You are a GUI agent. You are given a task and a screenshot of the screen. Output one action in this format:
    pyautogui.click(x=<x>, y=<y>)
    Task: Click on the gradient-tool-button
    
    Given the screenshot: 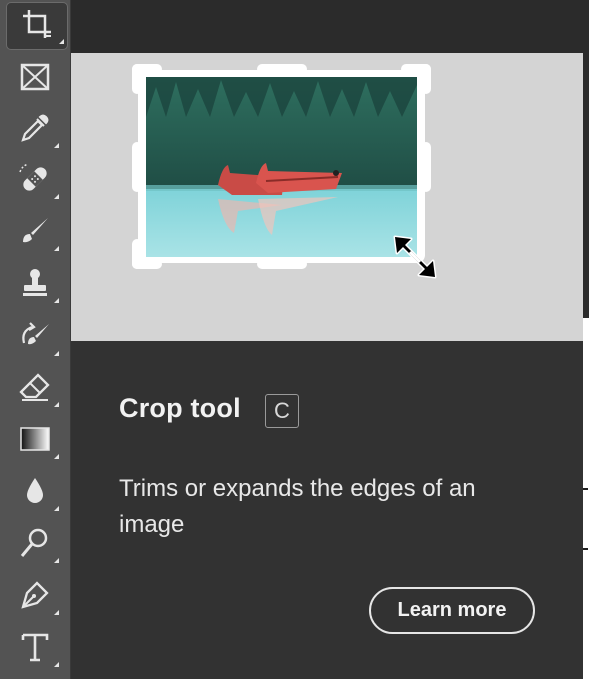 What is the action you would take?
    pyautogui.click(x=35, y=441)
    